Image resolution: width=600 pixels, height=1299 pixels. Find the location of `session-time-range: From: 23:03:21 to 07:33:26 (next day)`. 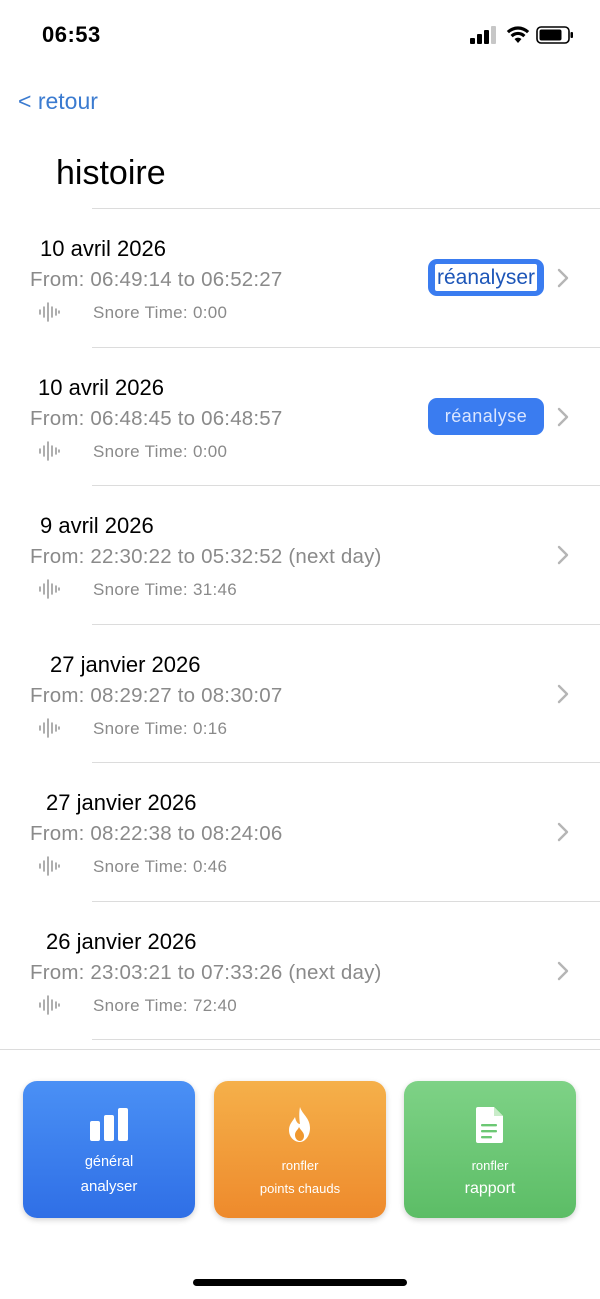

session-time-range: From: 23:03:21 to 07:33:26 (next day) is located at coordinates (206, 972).